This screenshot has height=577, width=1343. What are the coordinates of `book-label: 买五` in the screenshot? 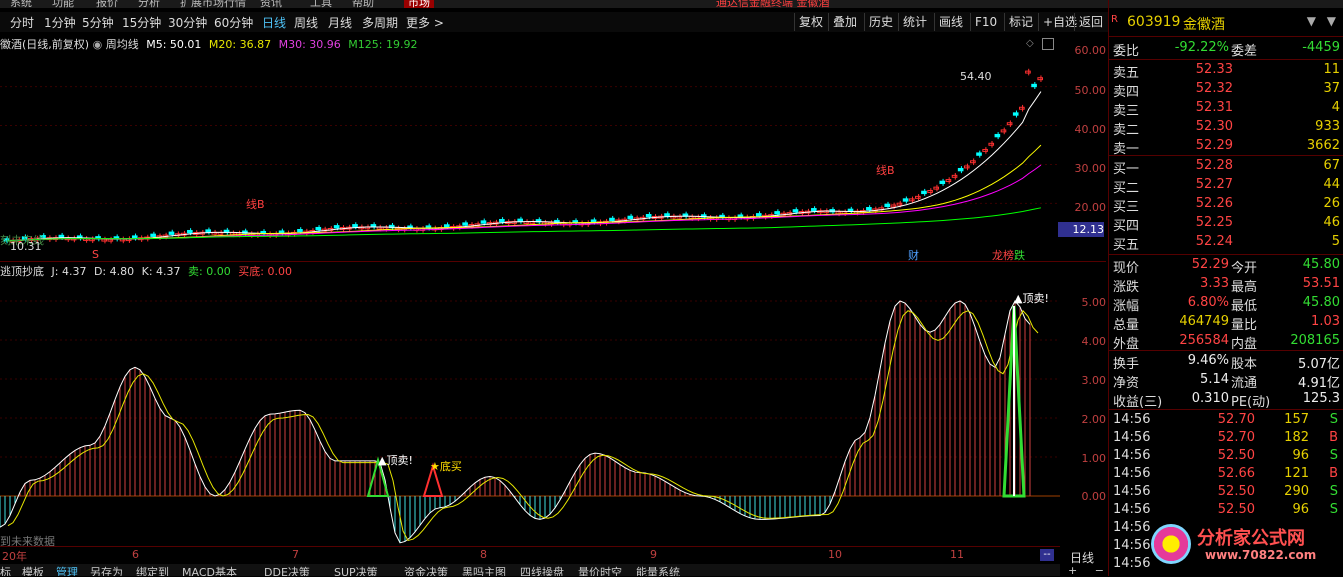 It's located at (1126, 245).